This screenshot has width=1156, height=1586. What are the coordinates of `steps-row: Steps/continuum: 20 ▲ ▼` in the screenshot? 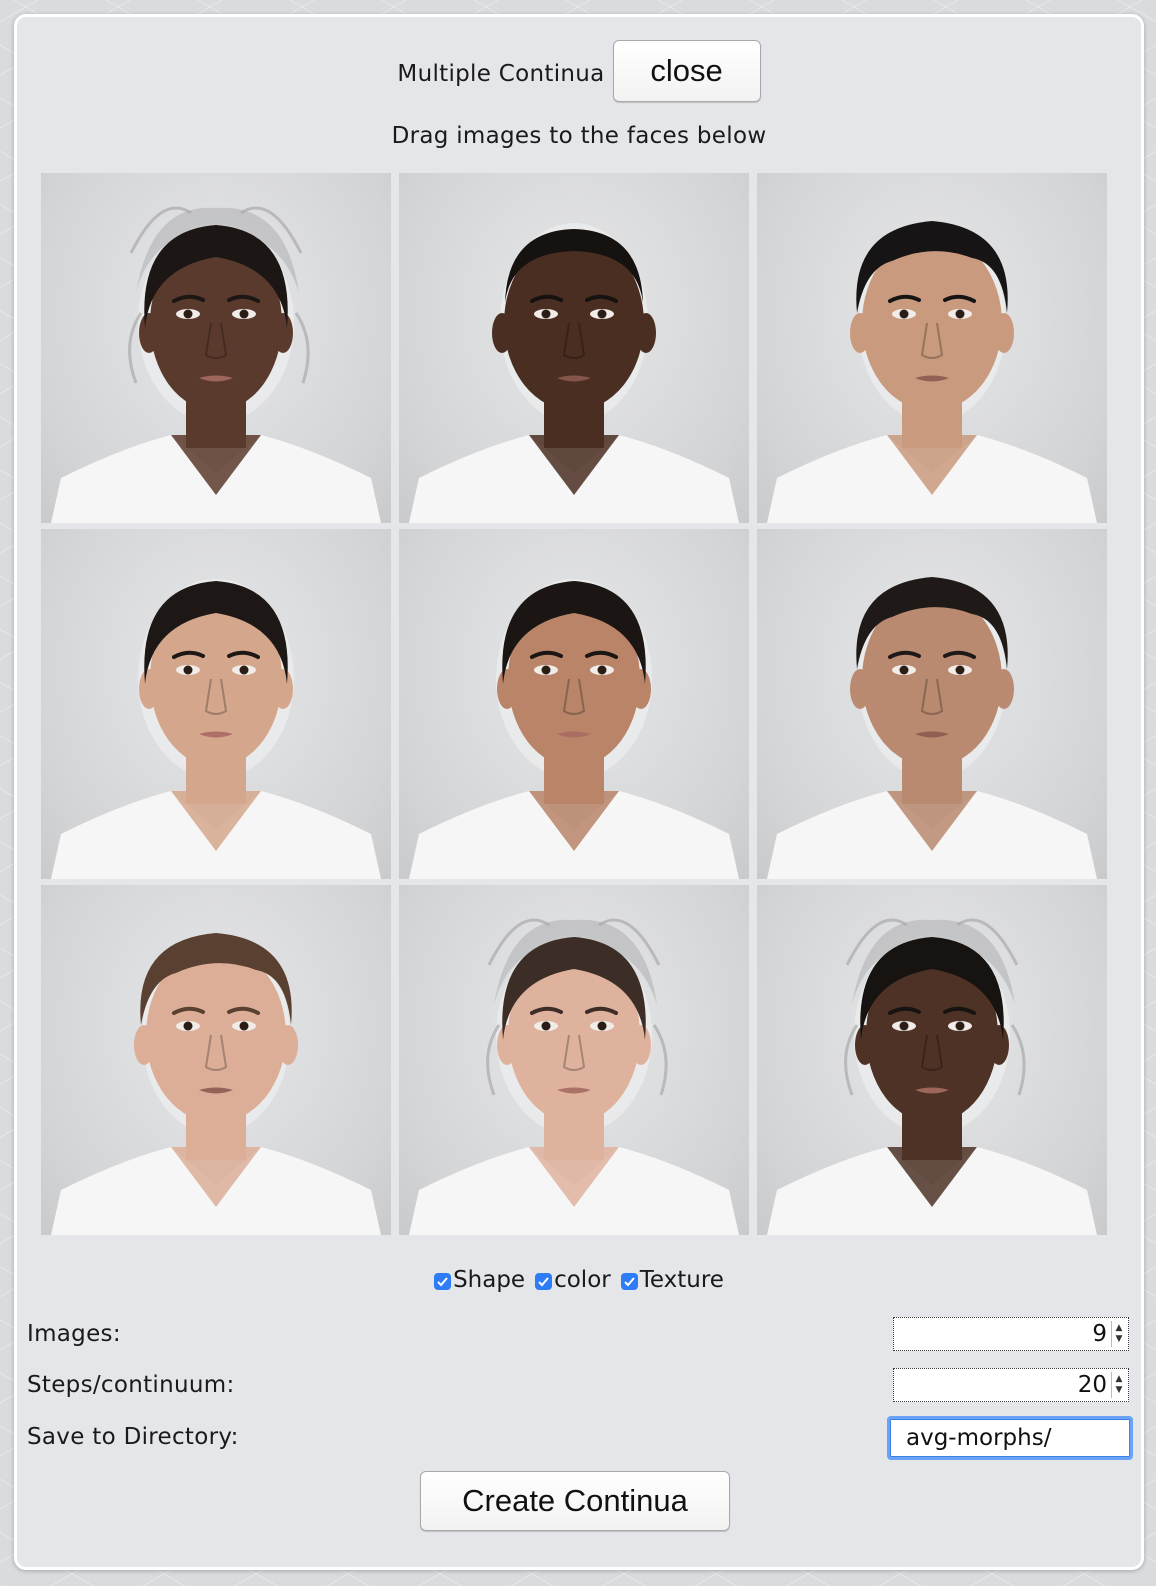 It's located at (578, 1388).